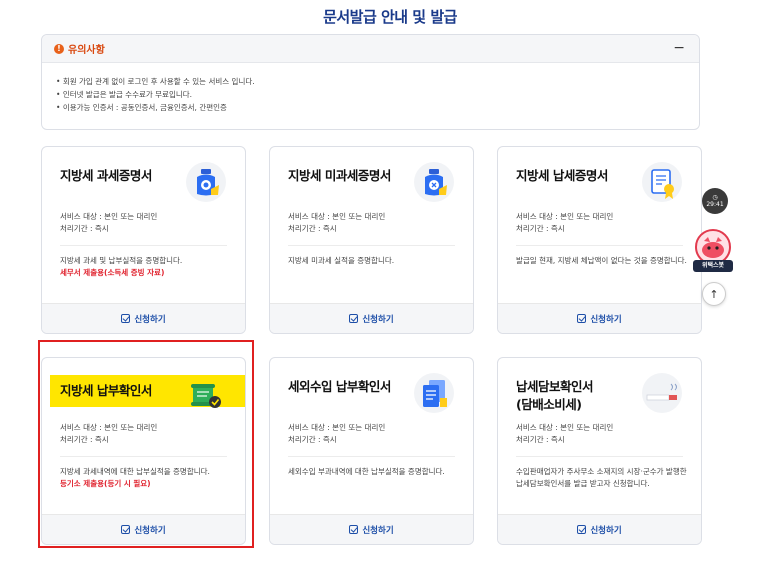 The height and width of the screenshot is (567, 780). What do you see at coordinates (370, 94) in the screenshot?
I see `notice-item: 인터넷 발급은 발급 수수료가 무료입니다.` at bounding box center [370, 94].